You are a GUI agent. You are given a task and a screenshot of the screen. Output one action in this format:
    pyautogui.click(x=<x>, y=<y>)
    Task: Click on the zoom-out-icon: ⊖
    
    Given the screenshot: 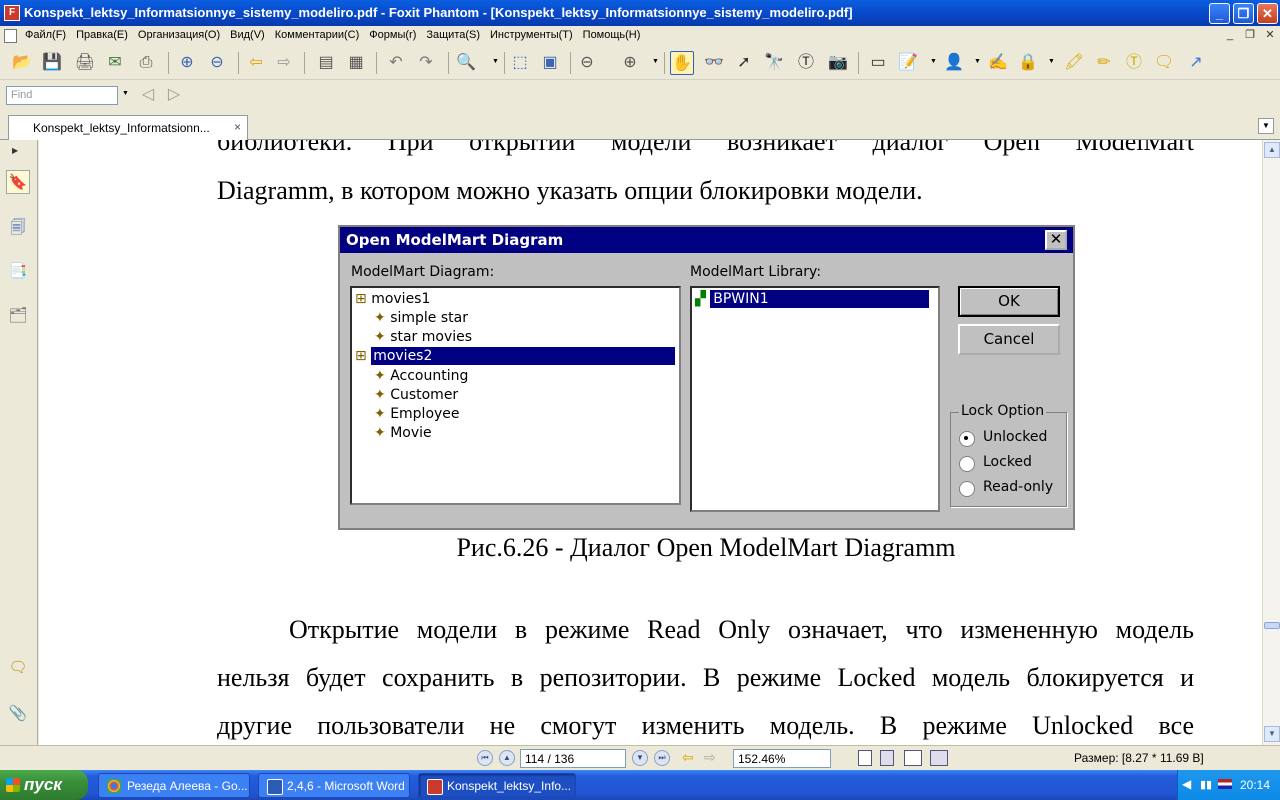 What is the action you would take?
    pyautogui.click(x=587, y=63)
    